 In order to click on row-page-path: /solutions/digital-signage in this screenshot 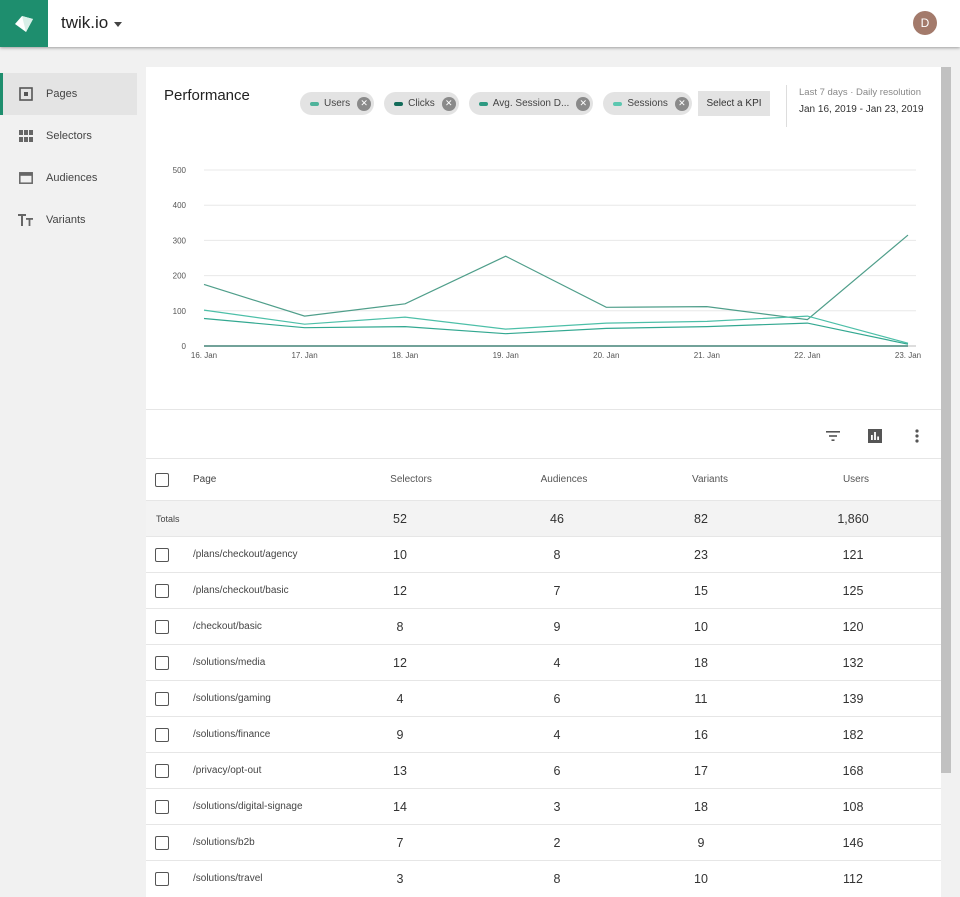, I will do `click(248, 806)`.